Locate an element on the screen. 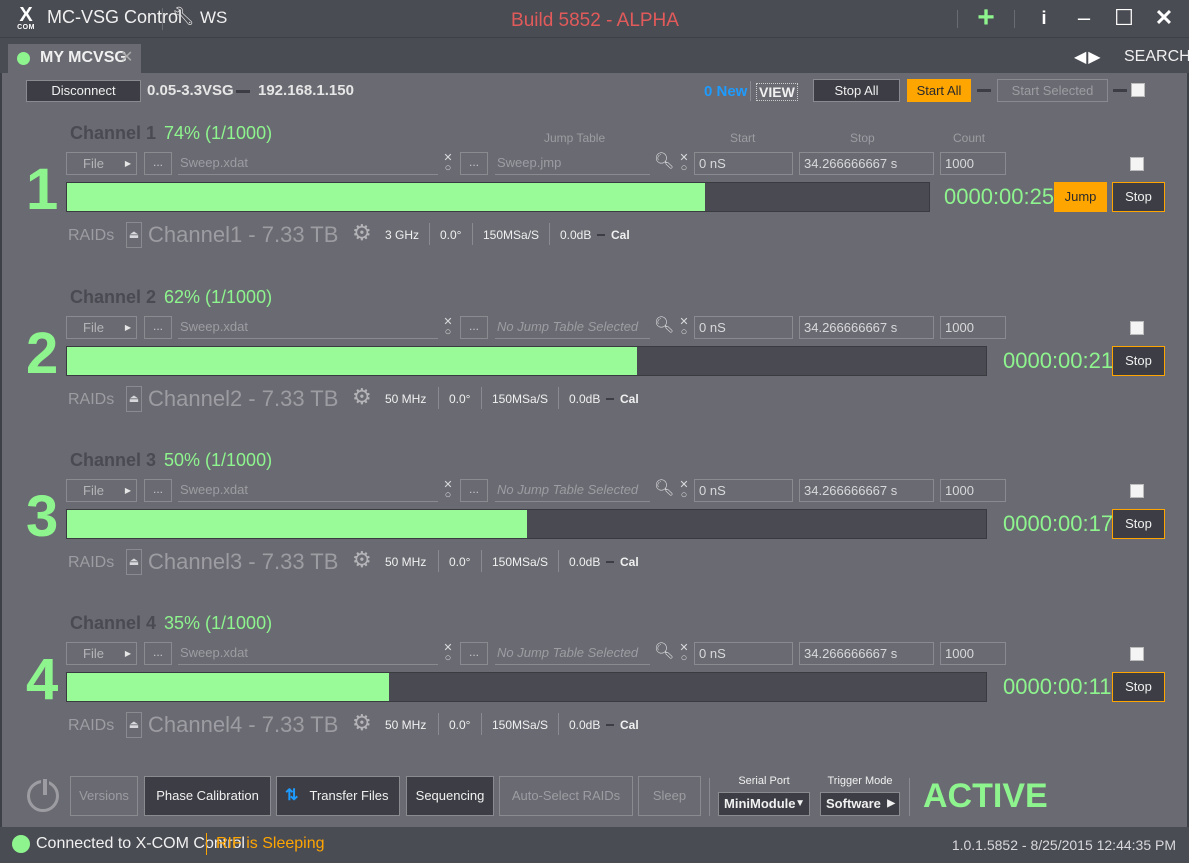 The width and height of the screenshot is (1189, 863). nav-arrows-icon: ◀▶ is located at coordinates (1088, 57).